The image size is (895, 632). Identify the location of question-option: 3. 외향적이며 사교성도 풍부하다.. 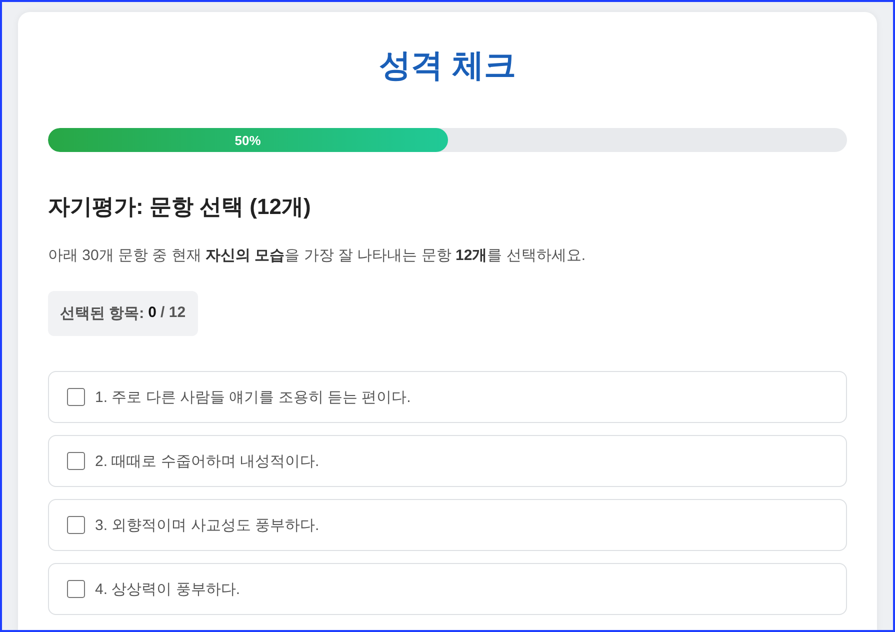
(447, 525).